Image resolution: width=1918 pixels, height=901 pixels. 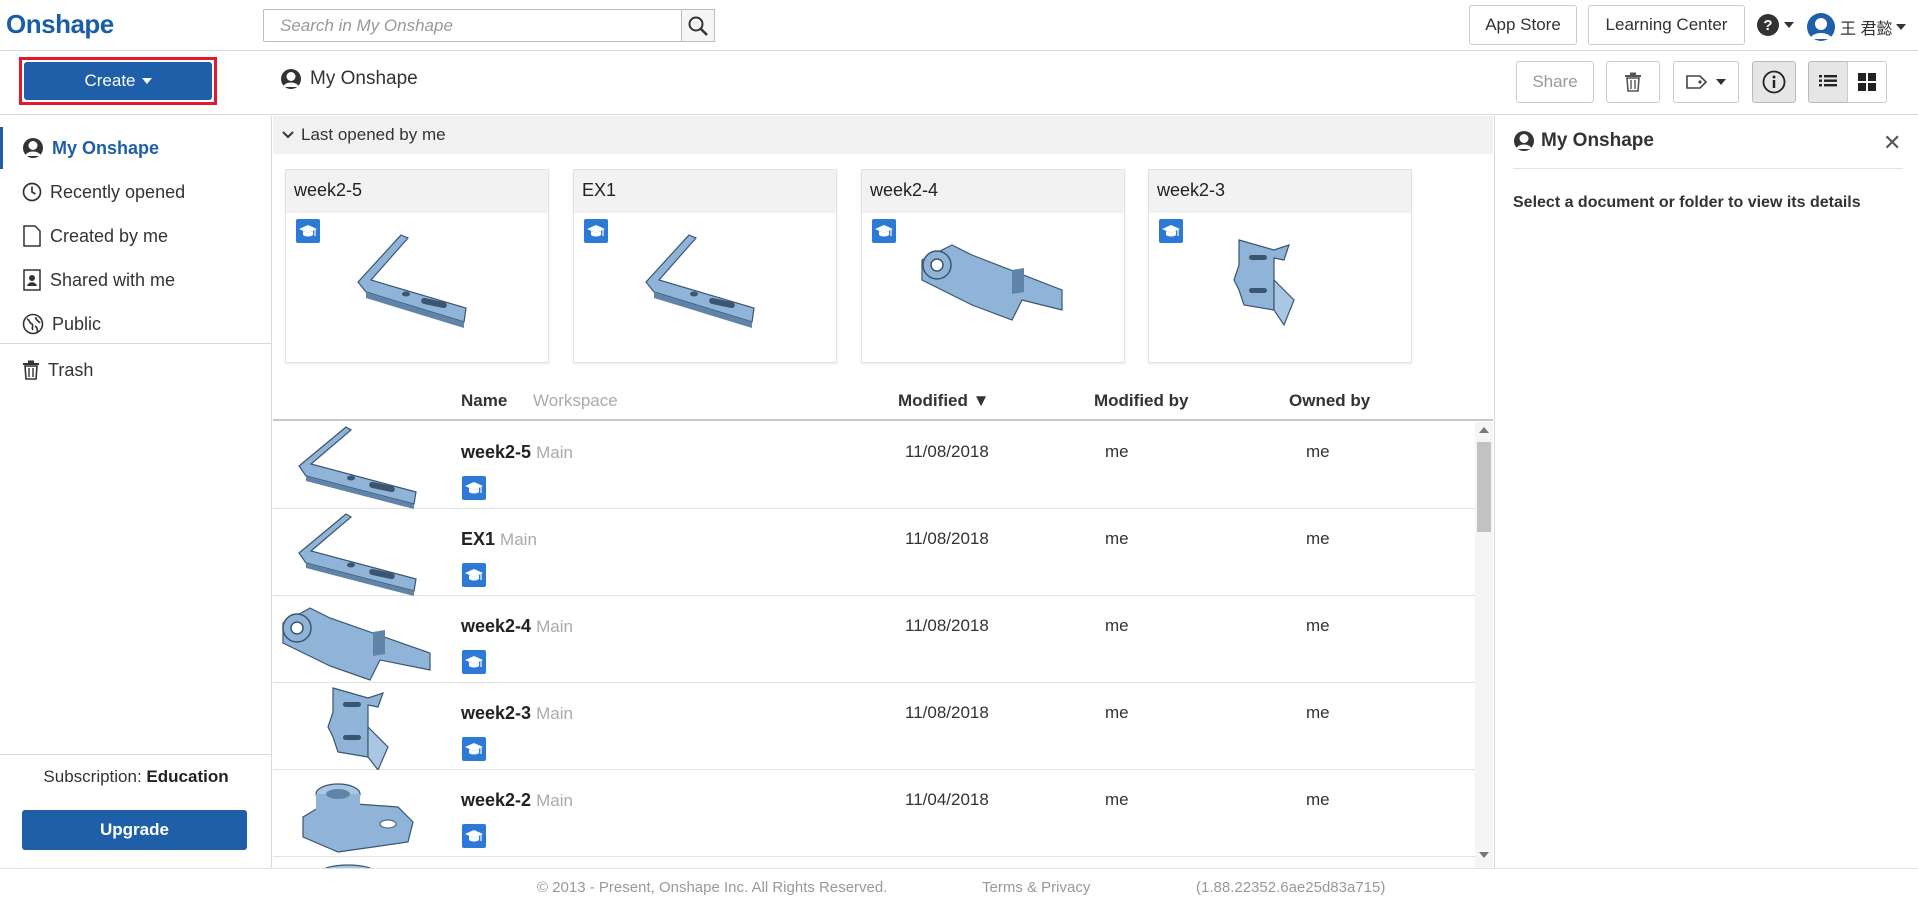 I want to click on document-title: week2-5, so click(x=496, y=452).